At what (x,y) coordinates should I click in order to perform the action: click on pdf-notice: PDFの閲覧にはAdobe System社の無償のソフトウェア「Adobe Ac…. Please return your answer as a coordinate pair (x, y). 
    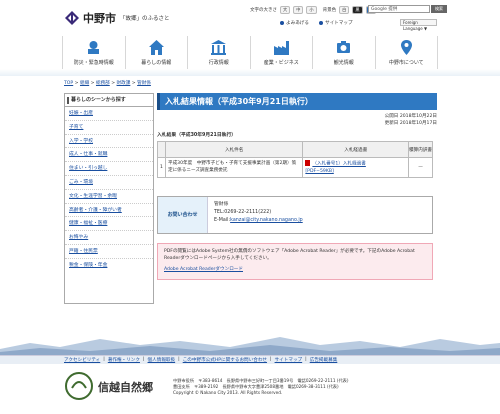
    Looking at the image, I should click on (295, 261).